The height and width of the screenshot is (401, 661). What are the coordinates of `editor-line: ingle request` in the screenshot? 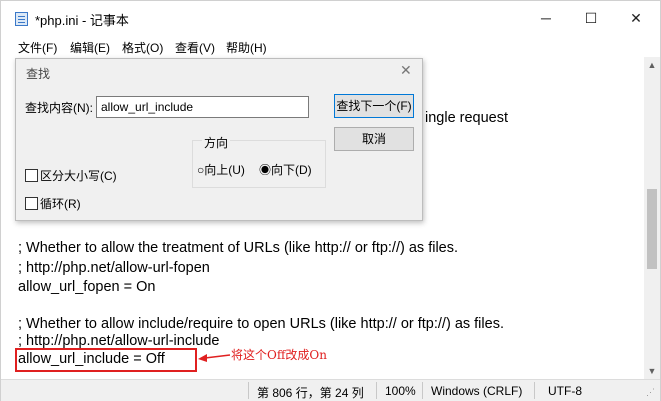 It's located at (467, 118).